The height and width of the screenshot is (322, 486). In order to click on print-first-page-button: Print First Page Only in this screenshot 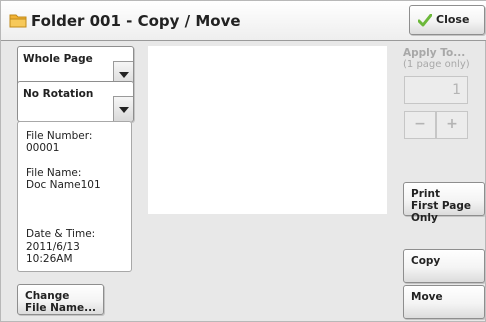, I will do `click(444, 203)`.